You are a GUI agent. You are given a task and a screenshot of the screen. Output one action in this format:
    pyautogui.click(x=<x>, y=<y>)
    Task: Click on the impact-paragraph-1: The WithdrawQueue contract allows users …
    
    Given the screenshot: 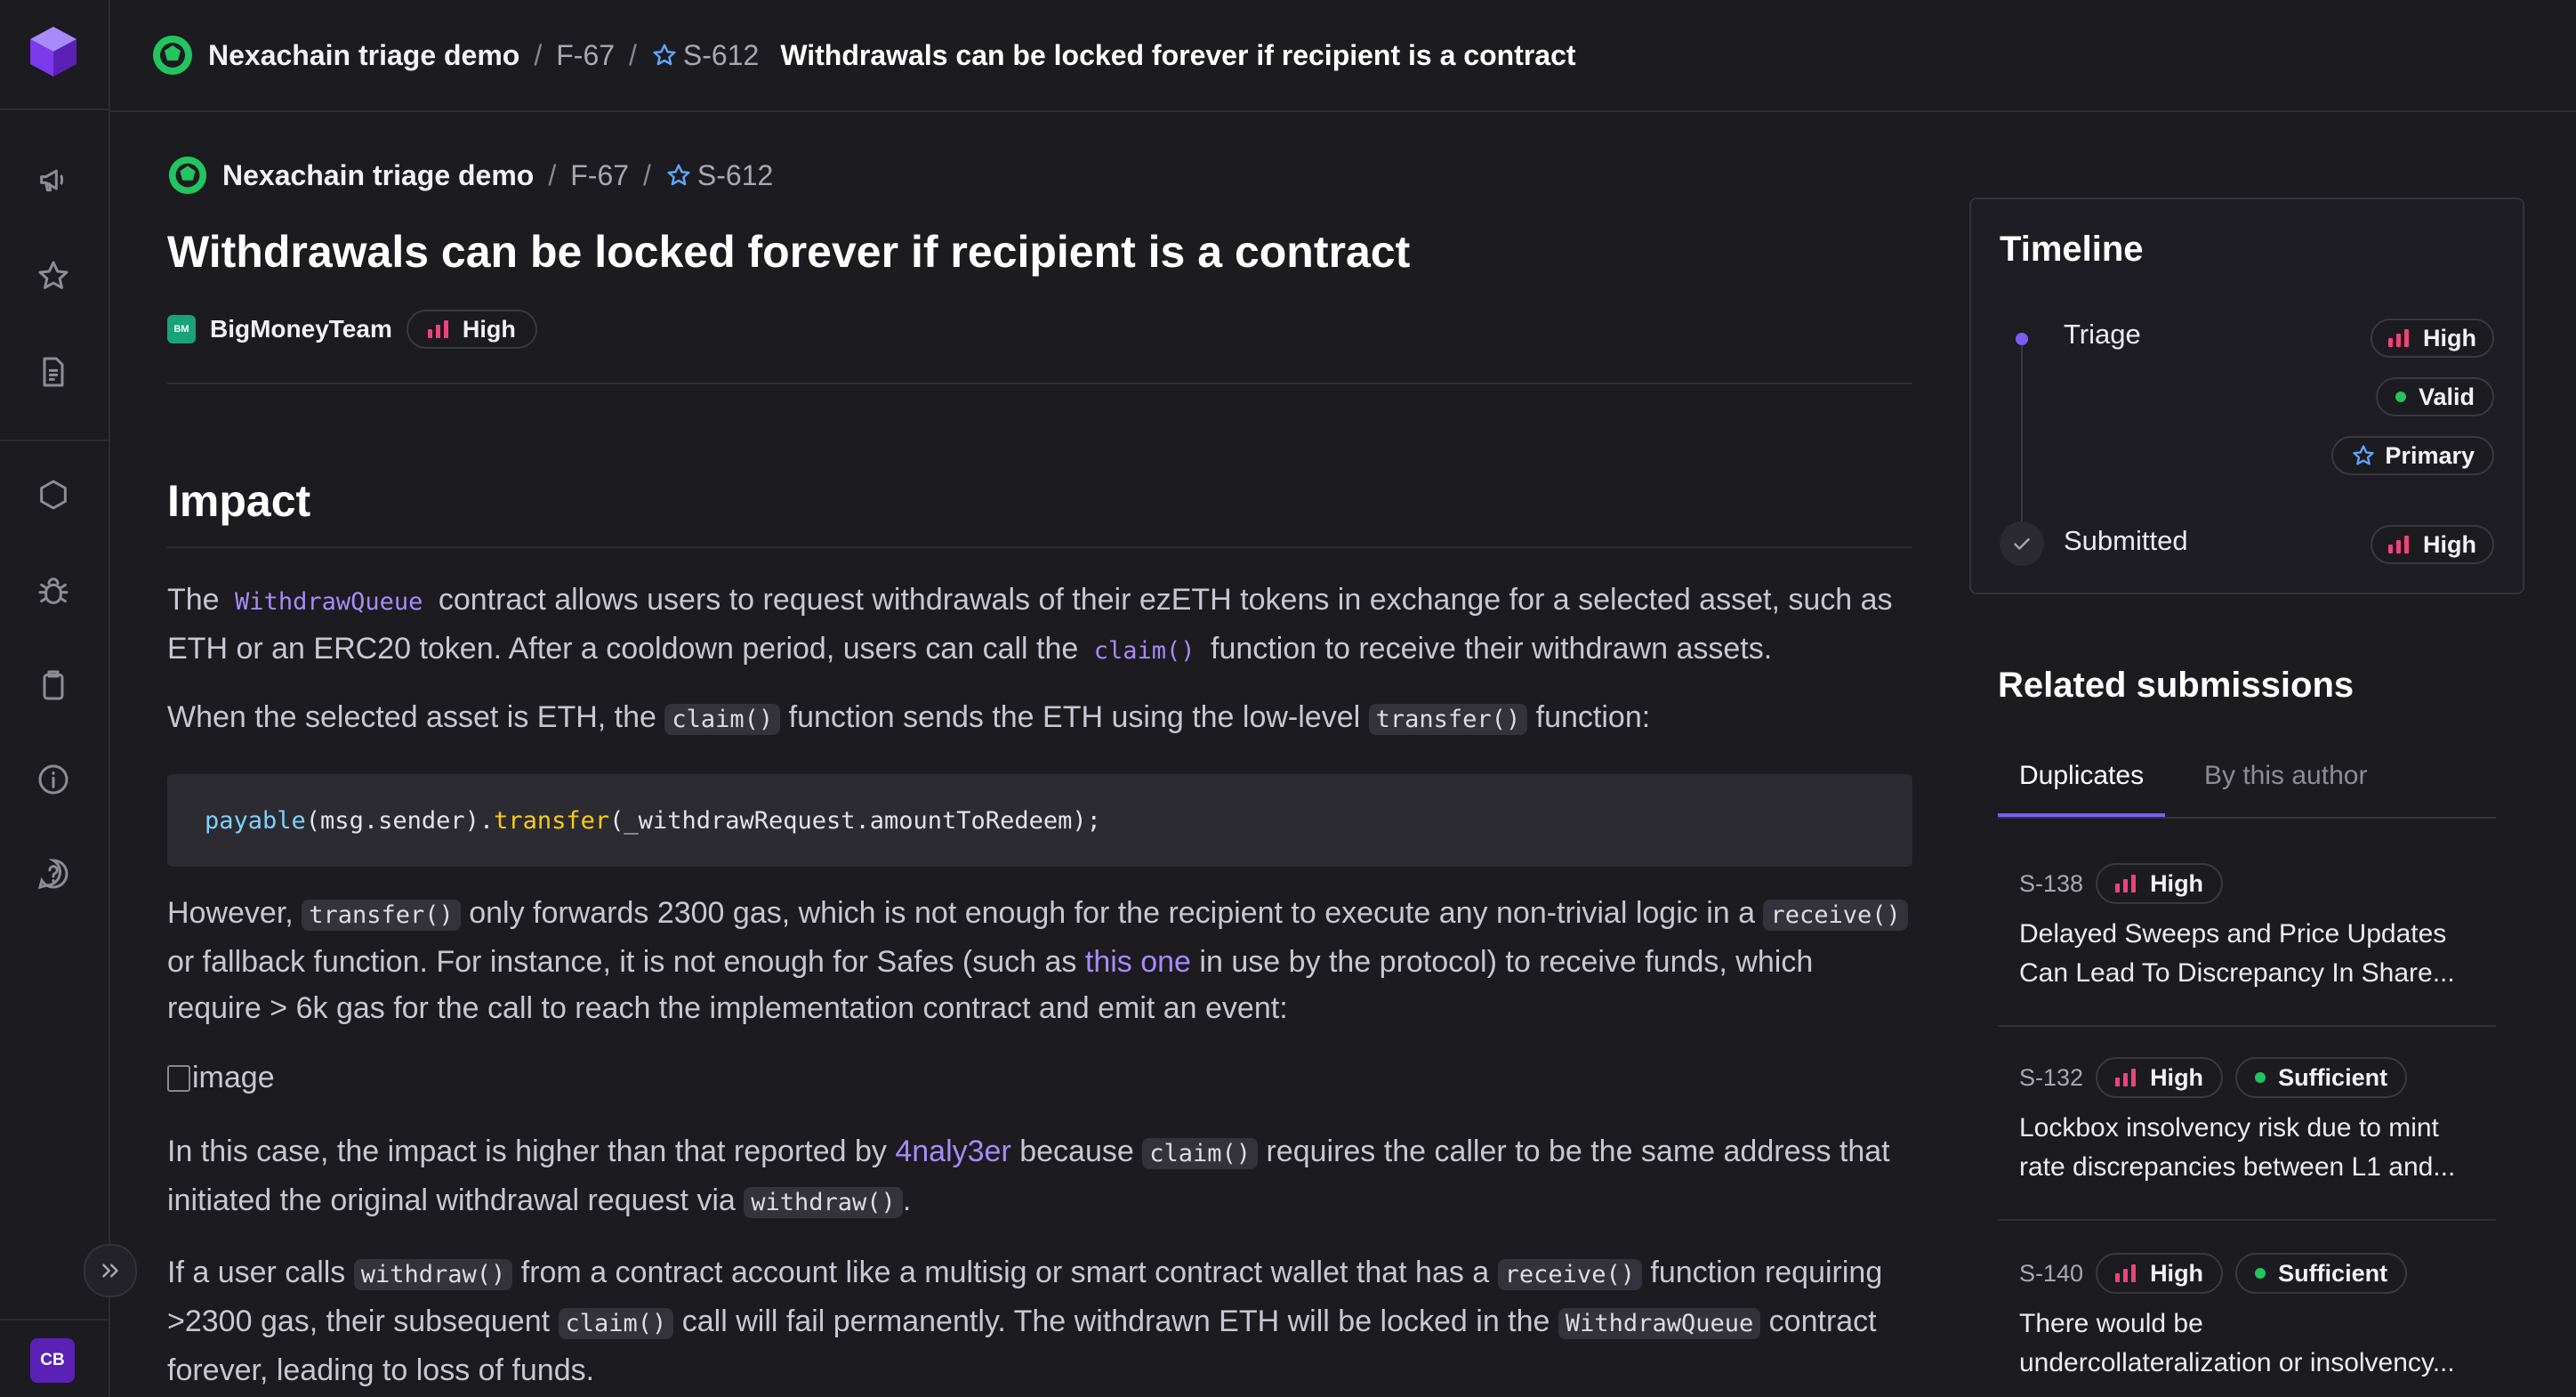 What is the action you would take?
    pyautogui.click(x=1030, y=624)
    